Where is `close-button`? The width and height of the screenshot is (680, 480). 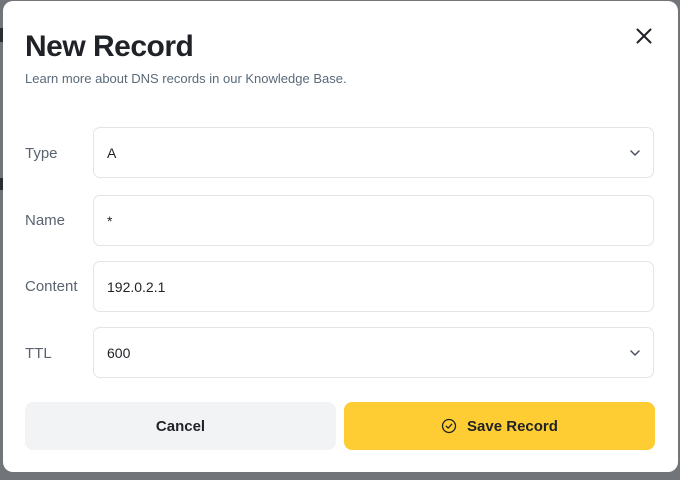
close-button is located at coordinates (644, 36).